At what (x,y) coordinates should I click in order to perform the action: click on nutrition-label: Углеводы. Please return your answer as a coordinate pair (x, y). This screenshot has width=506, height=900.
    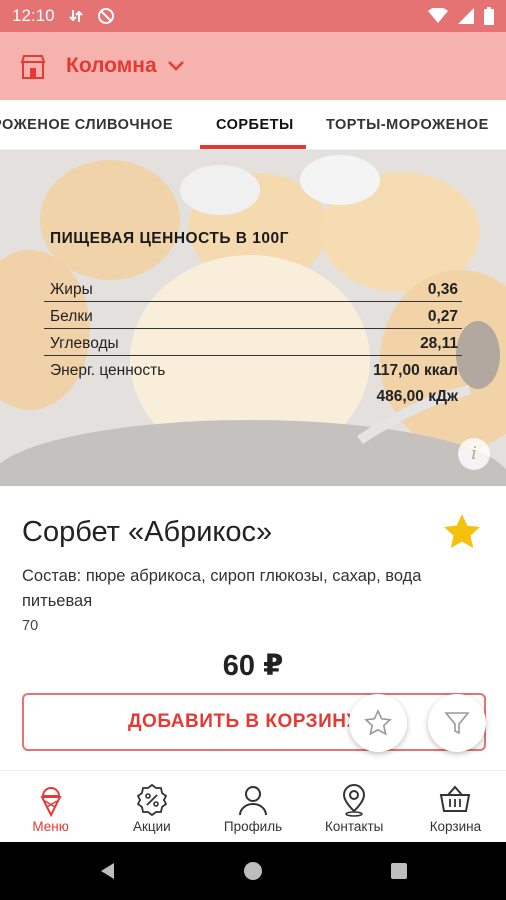
    Looking at the image, I should click on (84, 343).